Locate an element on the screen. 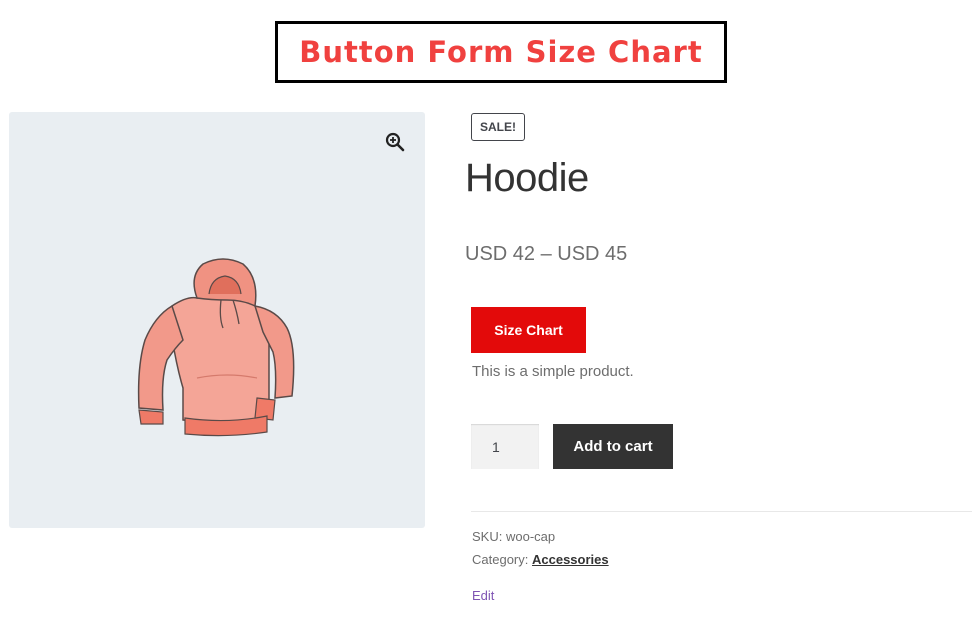 Image resolution: width=972 pixels, height=642 pixels. divider is located at coordinates (721, 511).